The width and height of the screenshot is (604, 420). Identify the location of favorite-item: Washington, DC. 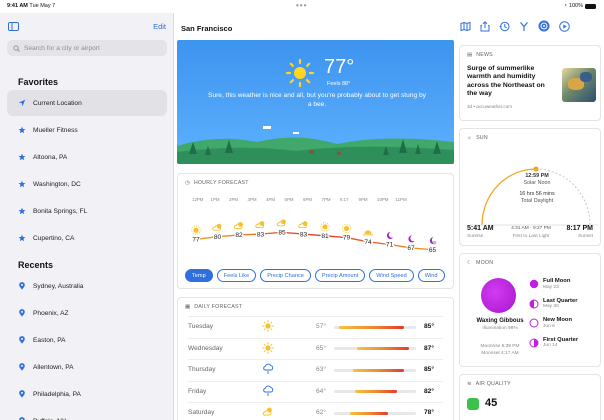
(87, 184).